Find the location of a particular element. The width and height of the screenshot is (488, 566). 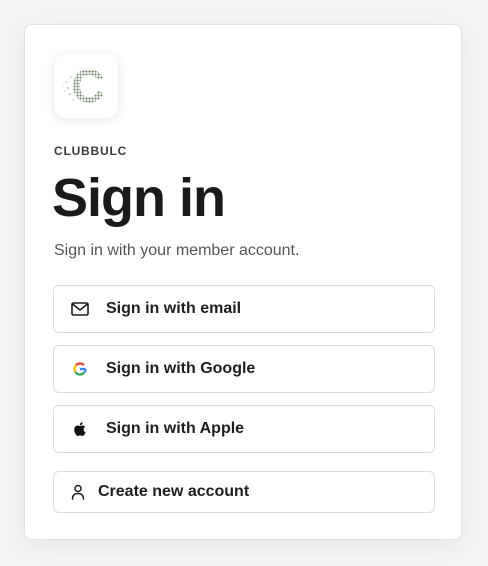

sign-in-apple-button: Sign in with Apple is located at coordinates (244, 429).